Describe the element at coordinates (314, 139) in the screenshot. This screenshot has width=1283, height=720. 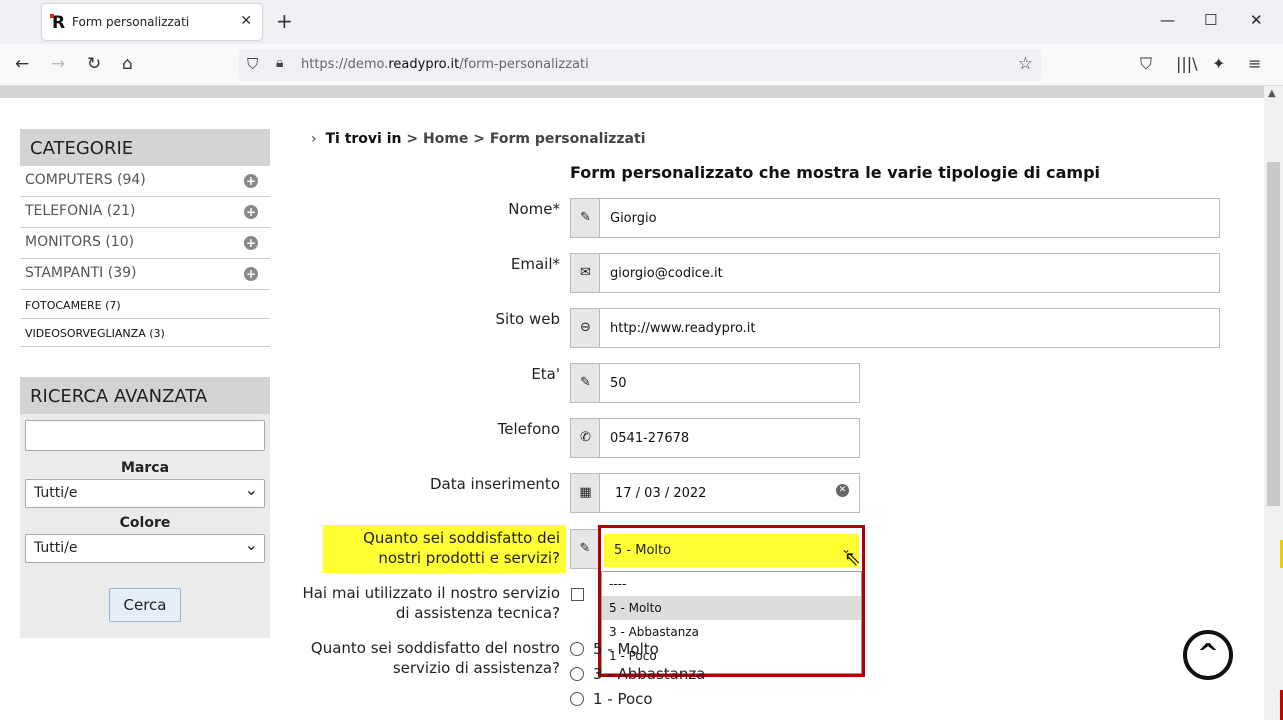
I see `chevron-right-icon: ›` at that location.